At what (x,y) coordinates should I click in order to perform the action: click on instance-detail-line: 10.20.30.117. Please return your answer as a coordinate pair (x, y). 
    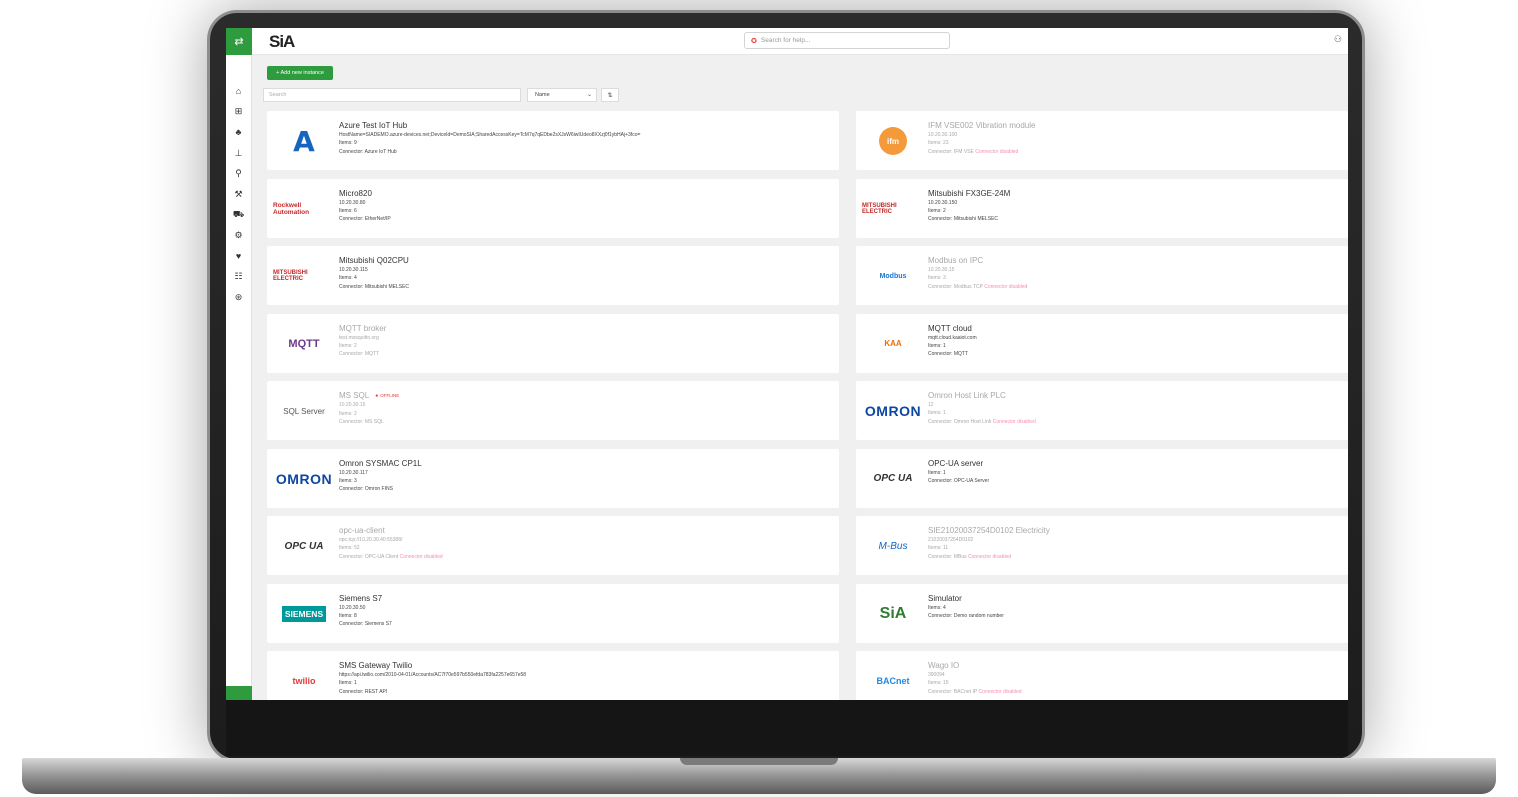
    Looking at the image, I should click on (586, 473).